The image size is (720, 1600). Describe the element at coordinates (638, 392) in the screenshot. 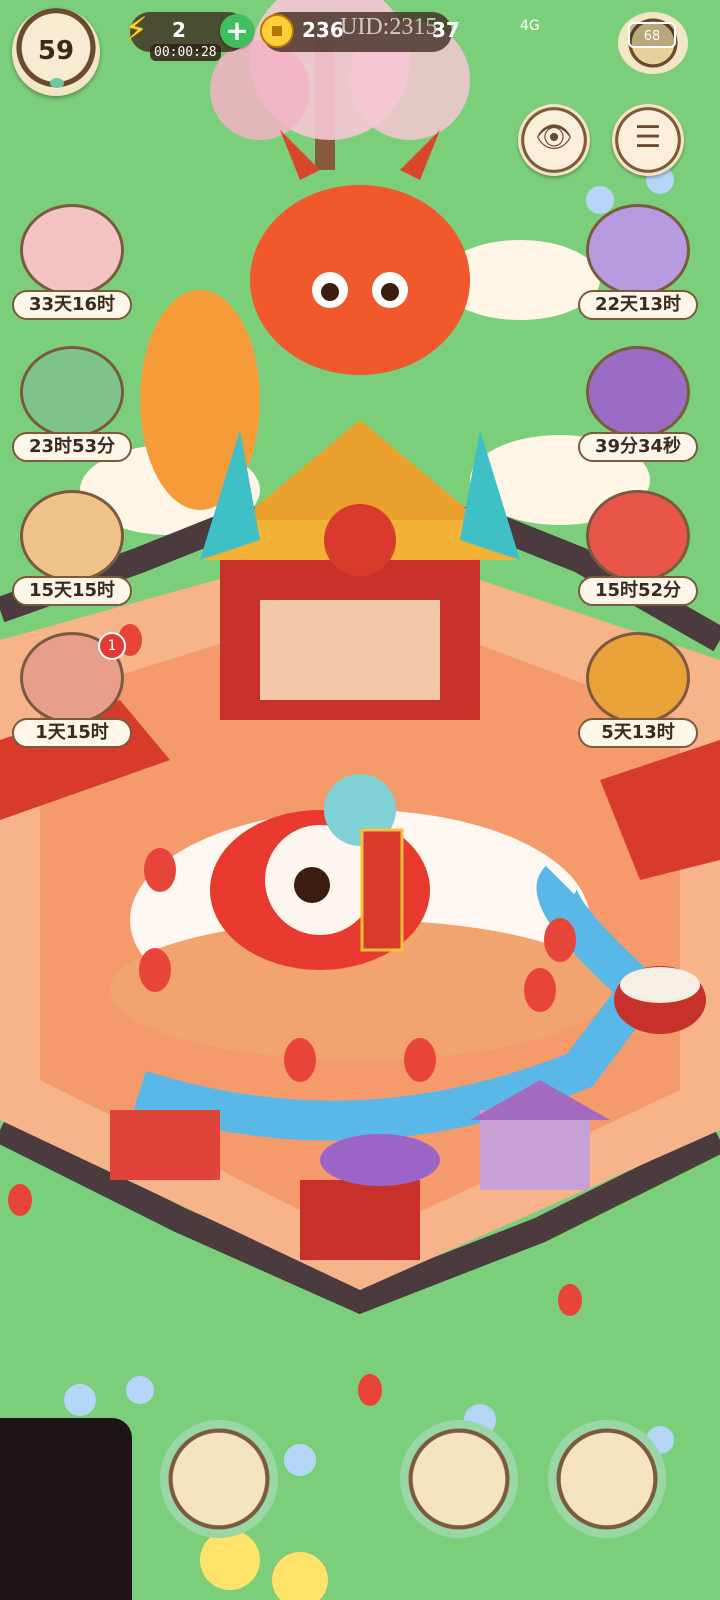

I see `event-box-icon` at that location.